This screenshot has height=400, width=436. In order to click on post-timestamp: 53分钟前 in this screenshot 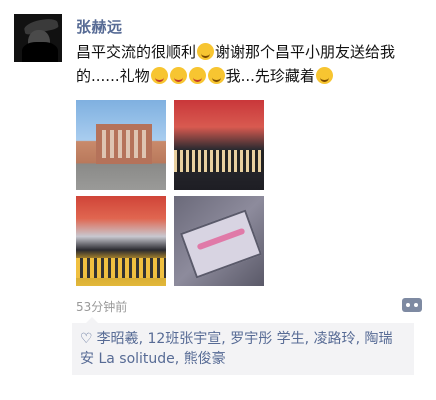, I will do `click(102, 307)`.